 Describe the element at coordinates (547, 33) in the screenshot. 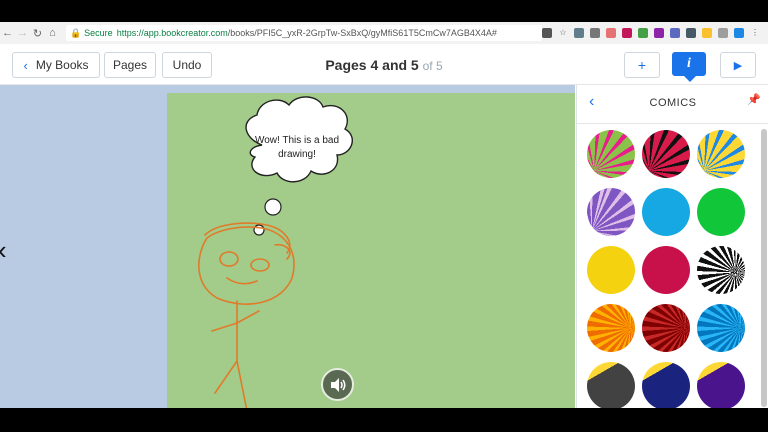

I see `camera-icon` at that location.